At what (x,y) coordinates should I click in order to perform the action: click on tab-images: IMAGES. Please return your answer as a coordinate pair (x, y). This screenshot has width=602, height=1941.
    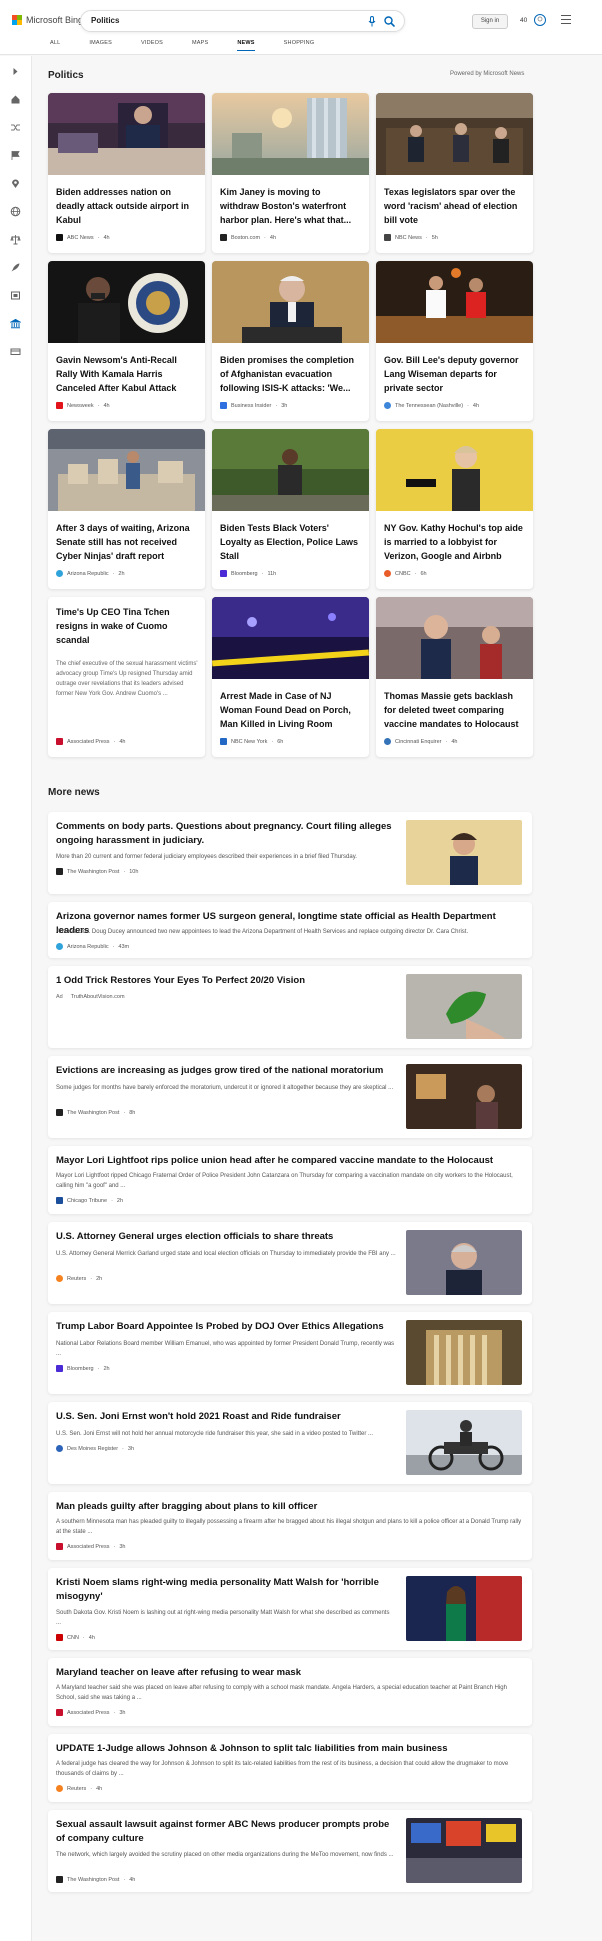
    Looking at the image, I should click on (100, 45).